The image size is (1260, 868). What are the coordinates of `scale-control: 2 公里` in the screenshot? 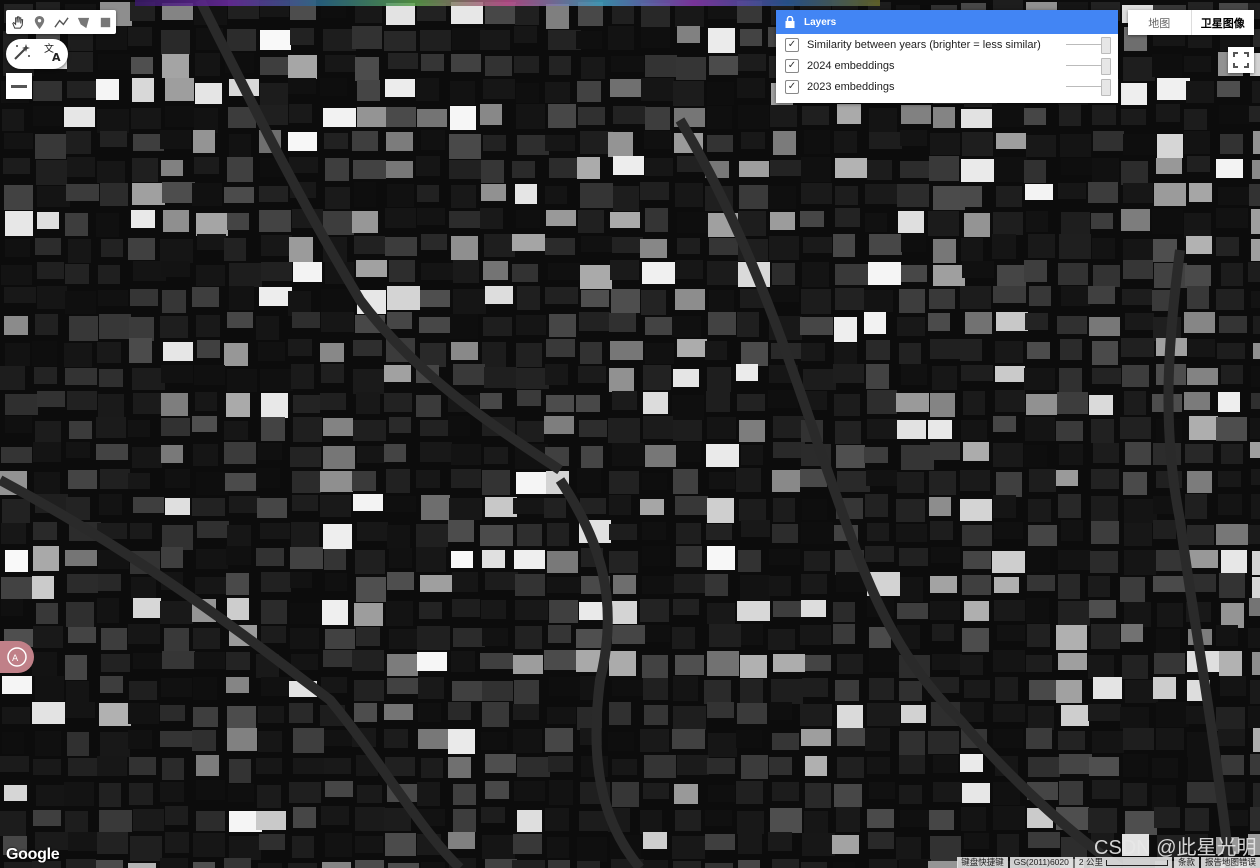 It's located at (1123, 862).